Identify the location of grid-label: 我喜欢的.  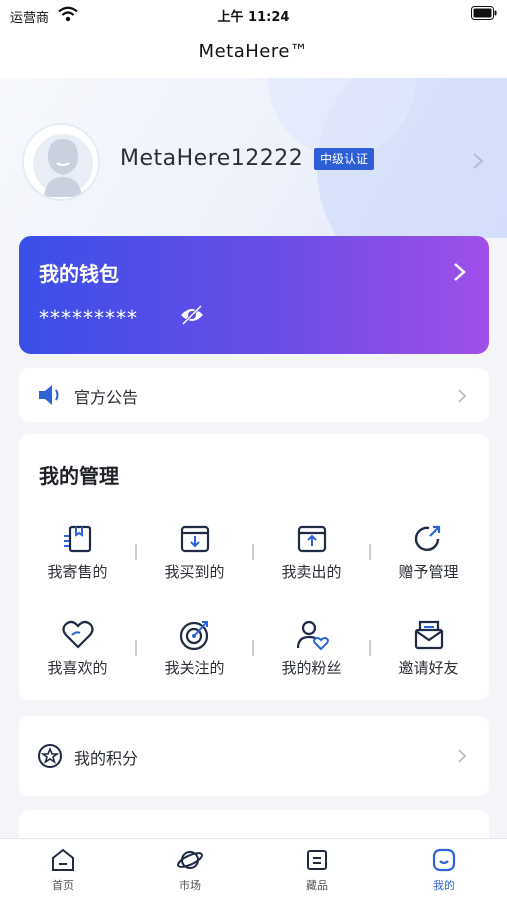
(77, 668).